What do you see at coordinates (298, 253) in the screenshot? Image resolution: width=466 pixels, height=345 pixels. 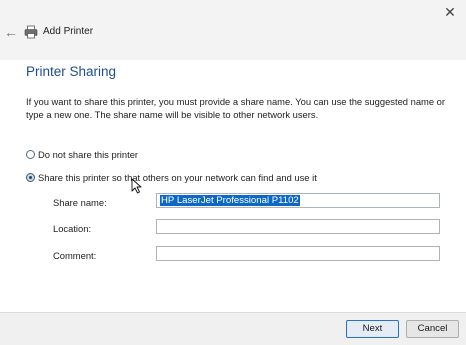 I see `comment-input` at bounding box center [298, 253].